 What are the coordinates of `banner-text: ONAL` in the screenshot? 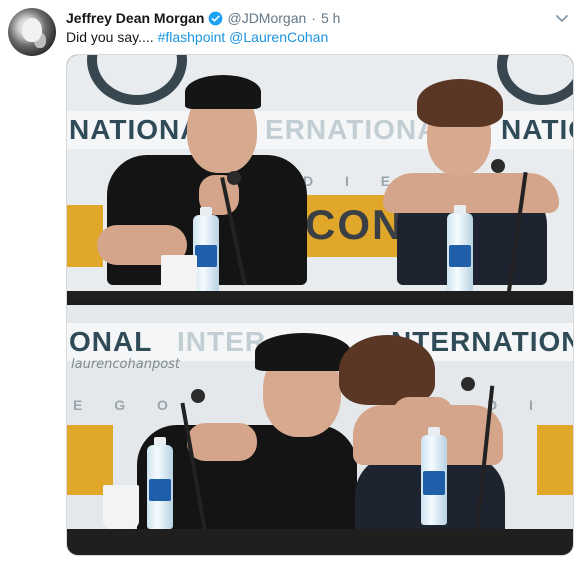 It's located at (111, 341).